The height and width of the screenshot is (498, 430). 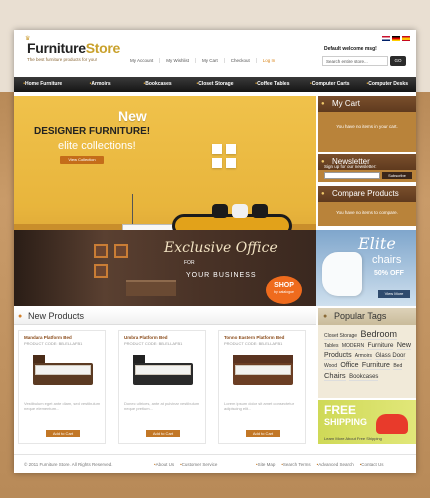 I want to click on footer-link-search-terms: Search Terms, so click(x=296, y=464).